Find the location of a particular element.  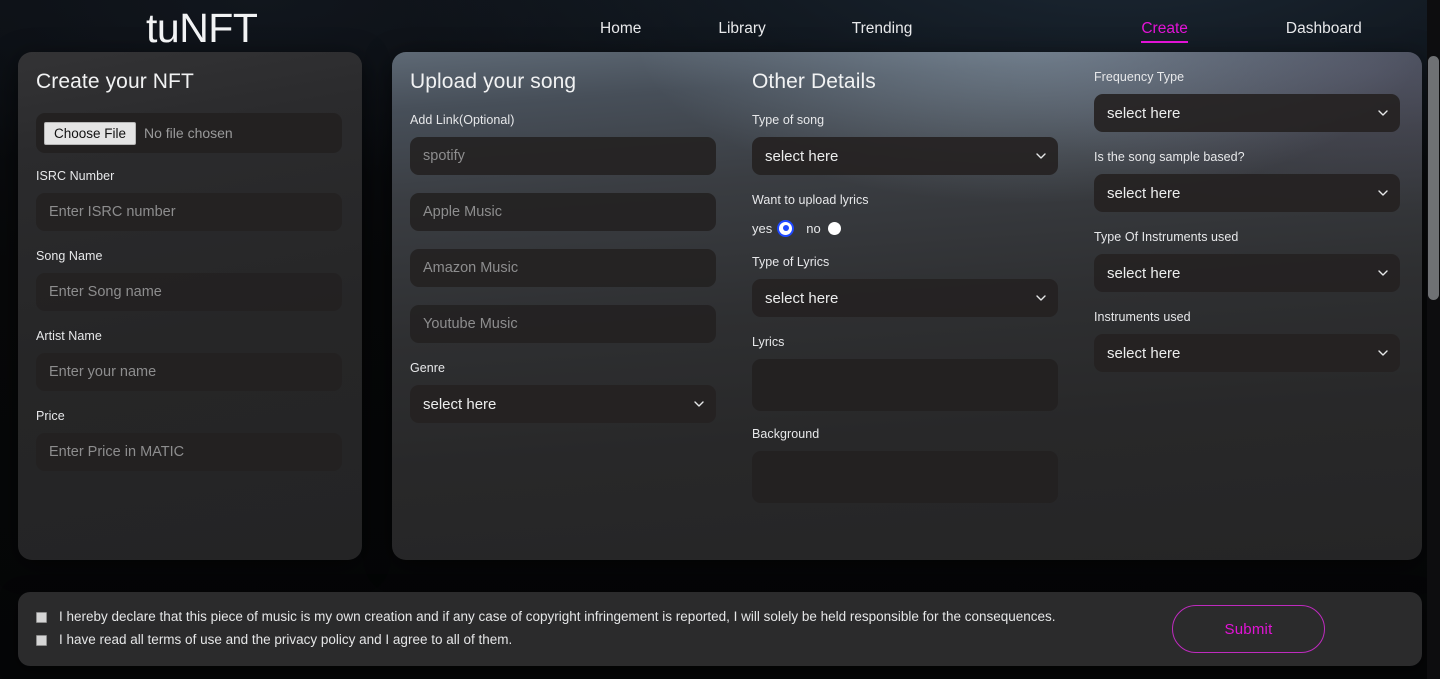

vertical-scrollbar-thumb is located at coordinates (1433, 178).